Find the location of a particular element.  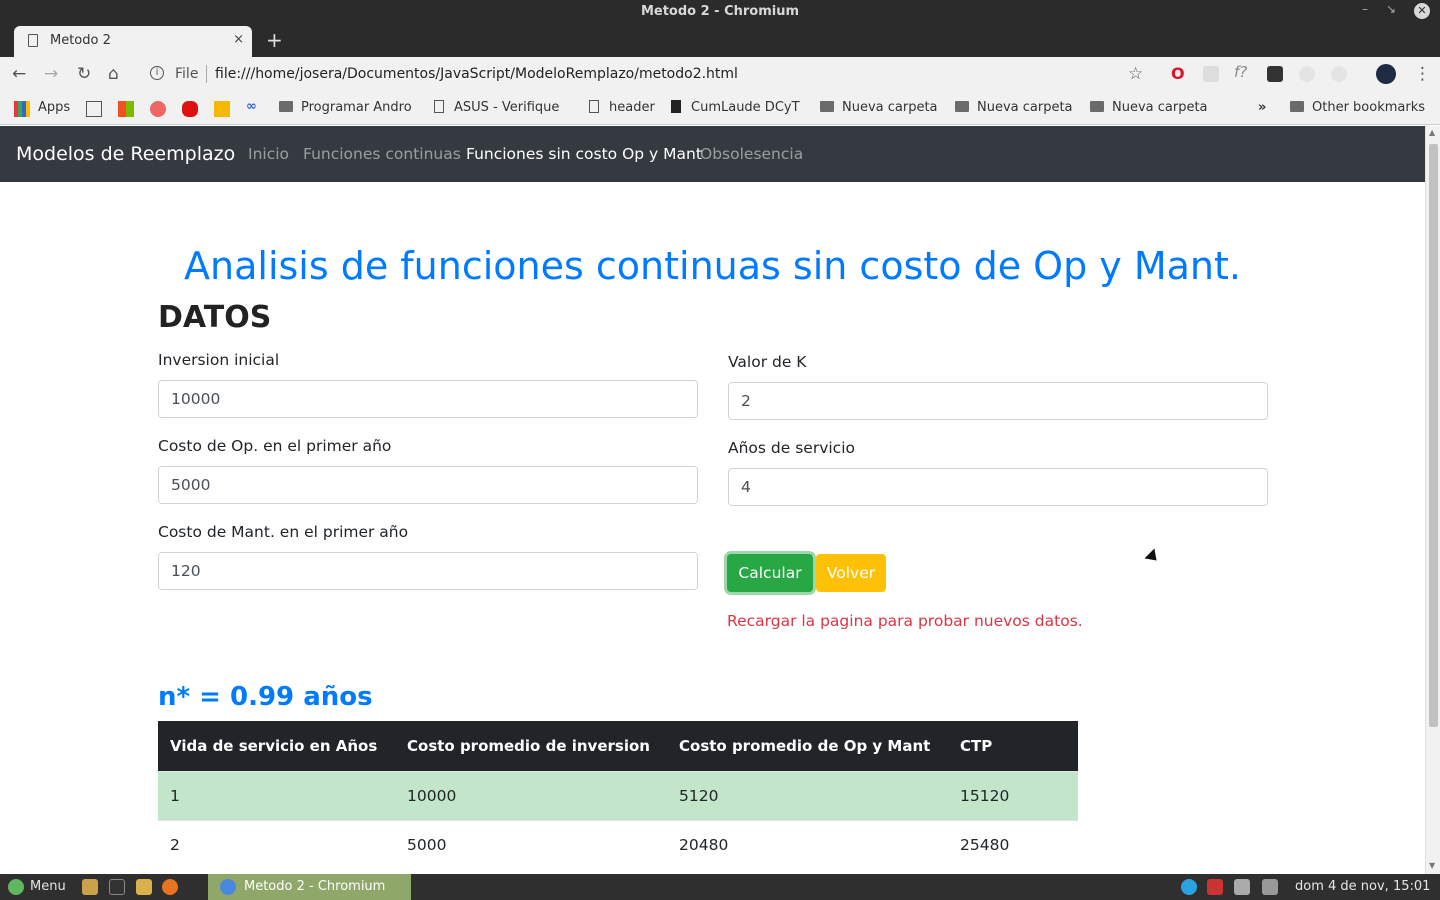

nav-link-funciones-continuas: Funciones continuas is located at coordinates (382, 154).